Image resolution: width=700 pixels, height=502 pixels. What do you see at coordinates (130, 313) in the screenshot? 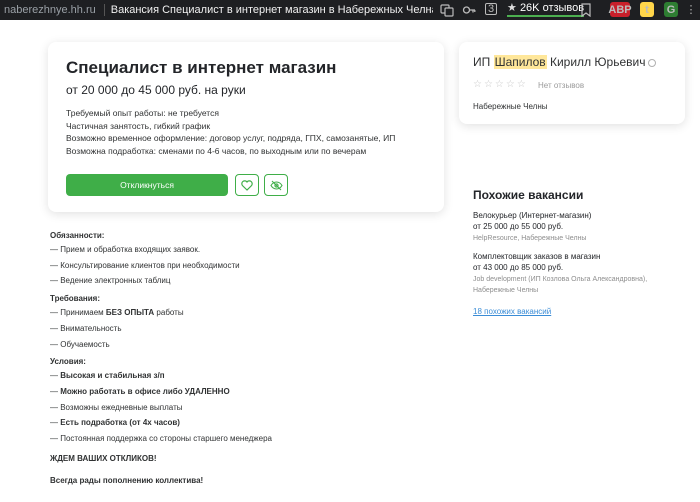
I see `list-item-bold: БЕЗ ОПЫТА` at bounding box center [130, 313].